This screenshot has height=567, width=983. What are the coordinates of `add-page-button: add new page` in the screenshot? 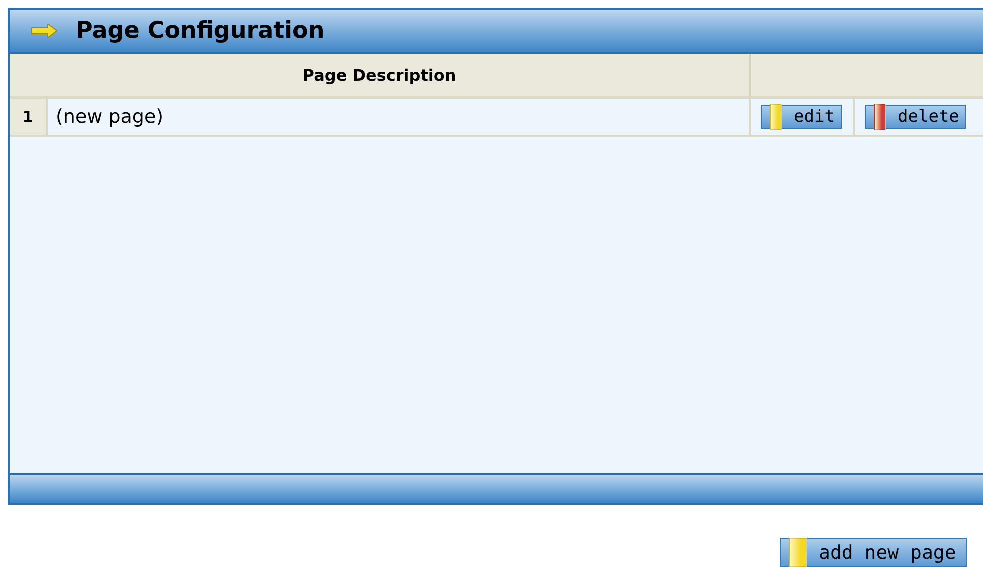 It's located at (874, 552).